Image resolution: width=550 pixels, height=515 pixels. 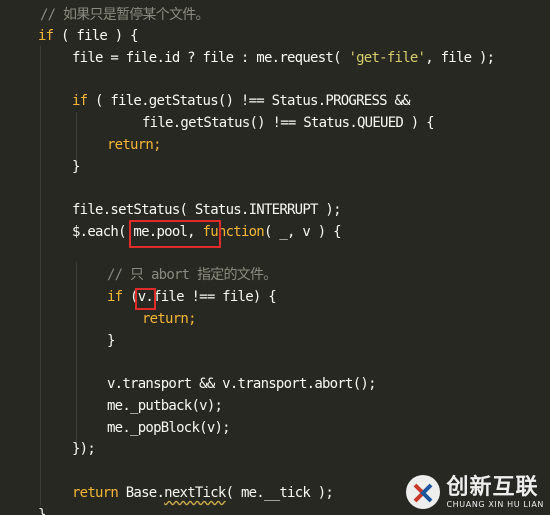 I want to click on code-token: return, so click(x=95, y=493).